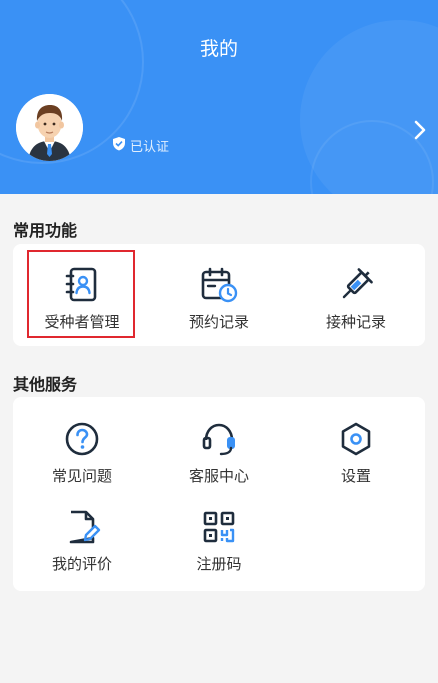 This screenshot has width=438, height=683. Describe the element at coordinates (82, 439) in the screenshot. I see `question-icon` at that location.